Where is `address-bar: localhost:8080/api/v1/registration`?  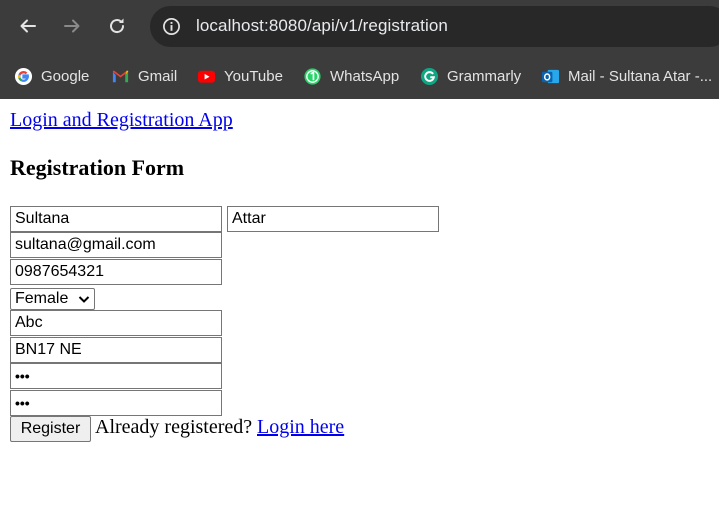
address-bar: localhost:8080/api/v1/registration is located at coordinates (434, 26).